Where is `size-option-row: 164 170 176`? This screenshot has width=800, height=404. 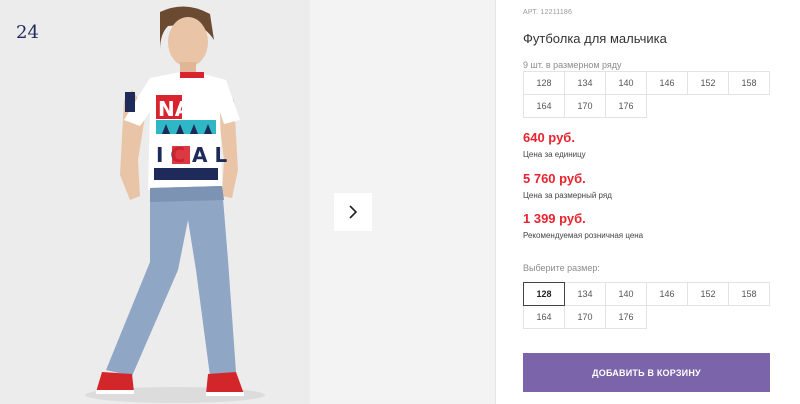 size-option-row: 164 170 176 is located at coordinates (649, 317).